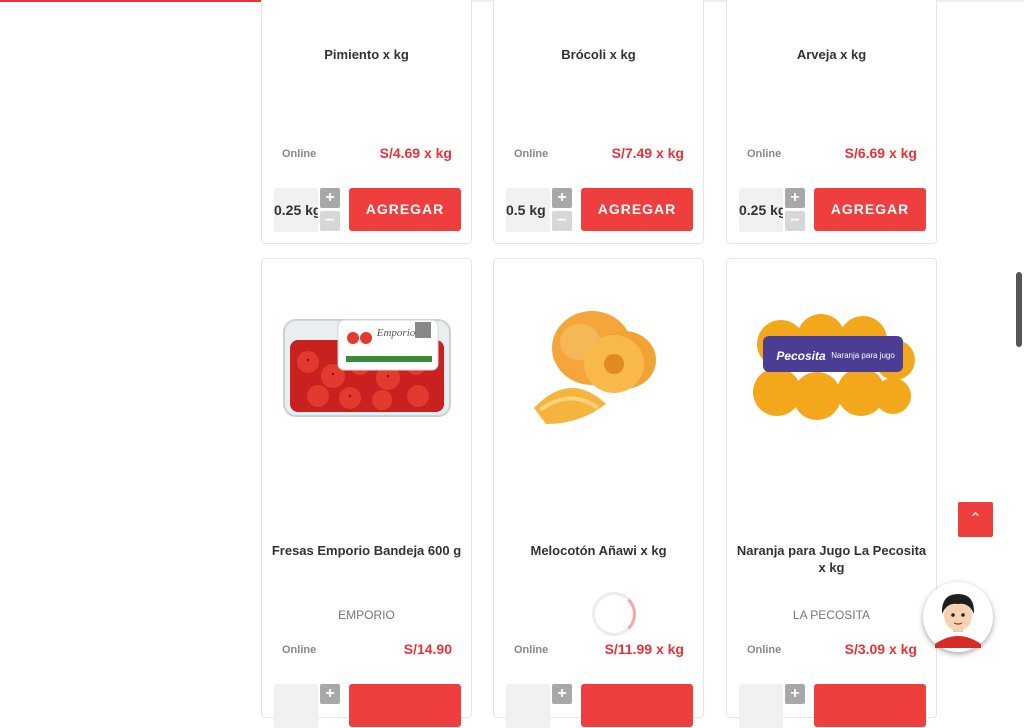 This screenshot has height=728, width=1024. What do you see at coordinates (598, 54) in the screenshot?
I see `product-name: Brócoli x kg` at bounding box center [598, 54].